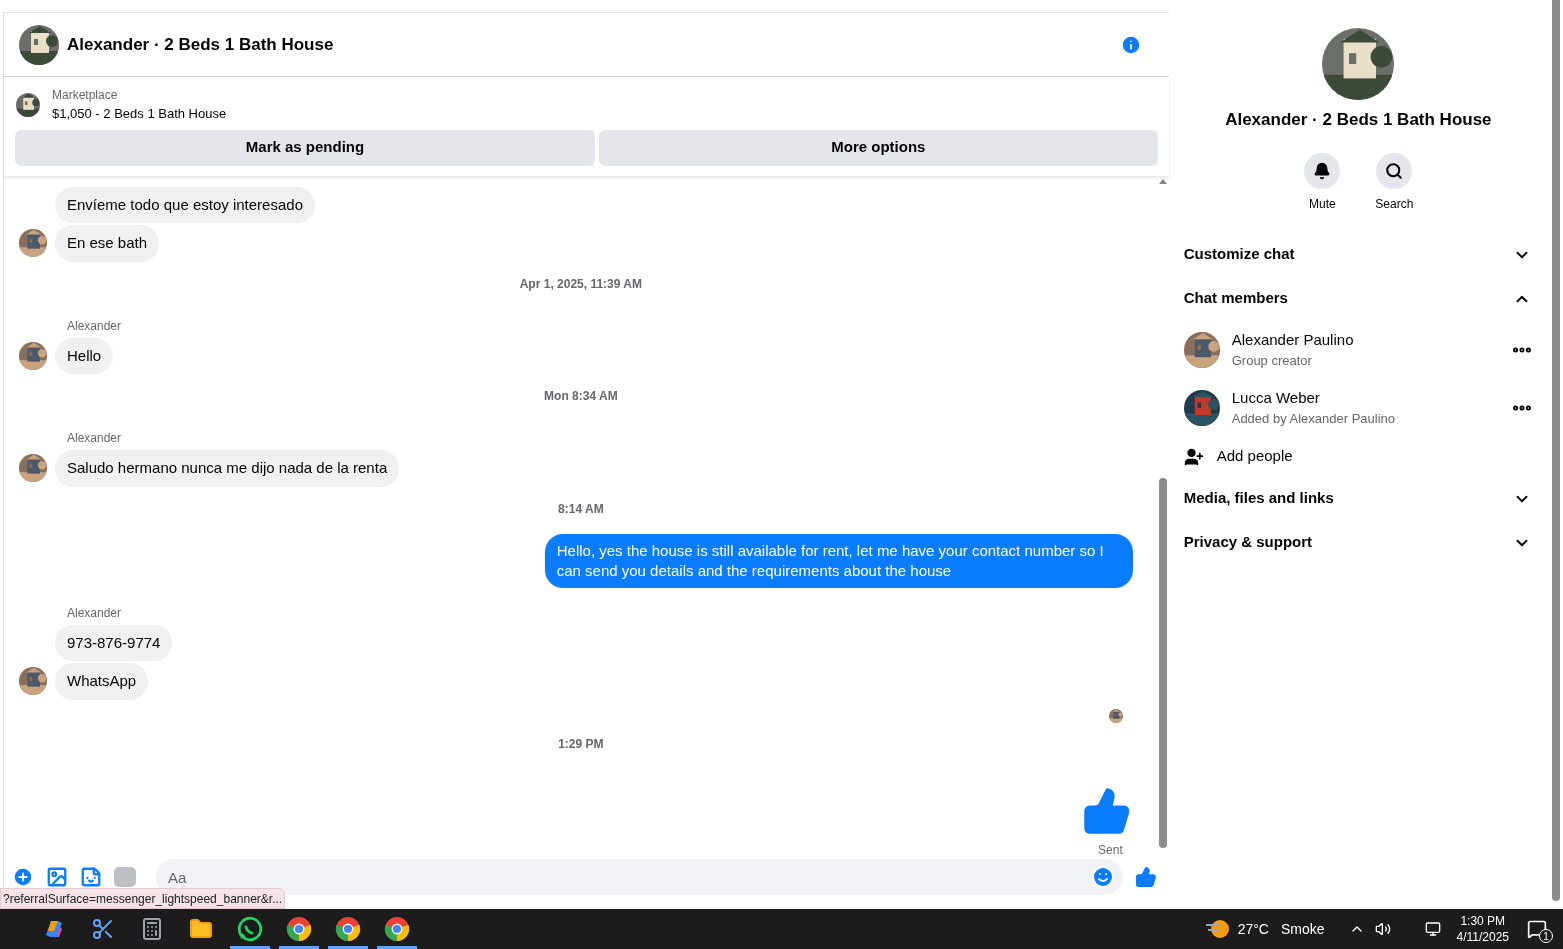 The width and height of the screenshot is (1563, 949). I want to click on message-bubble: 973-876-9774, so click(114, 642).